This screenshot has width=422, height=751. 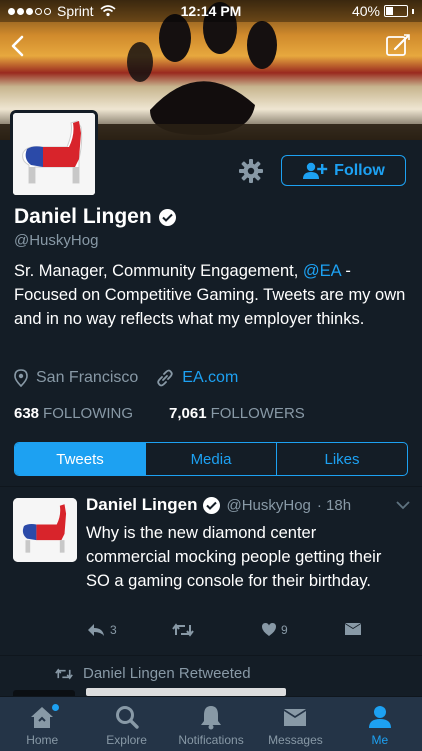 I want to click on tab-bar-home: Home, so click(x=42, y=724).